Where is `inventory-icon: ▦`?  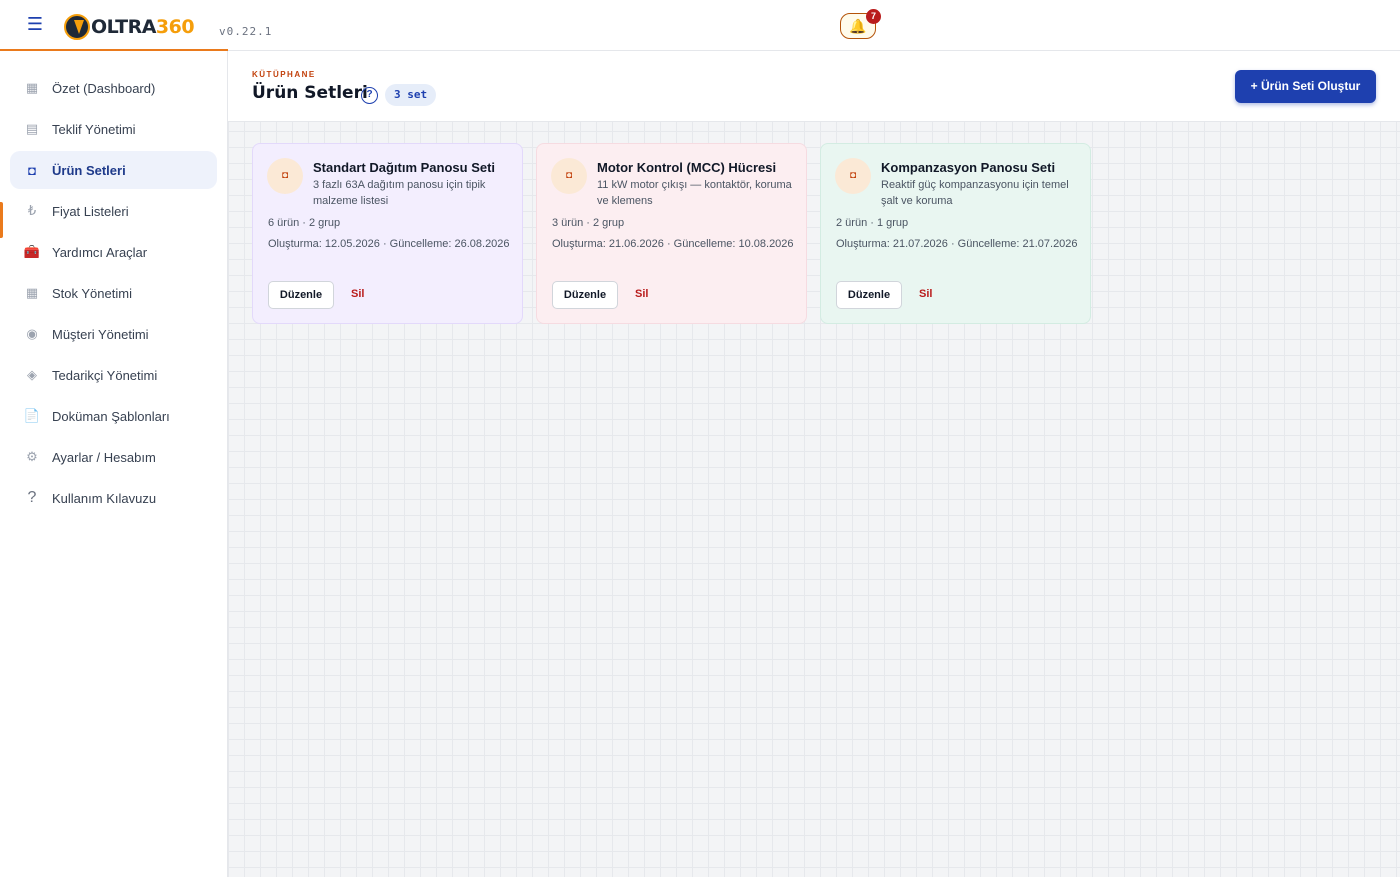 inventory-icon: ▦ is located at coordinates (32, 292).